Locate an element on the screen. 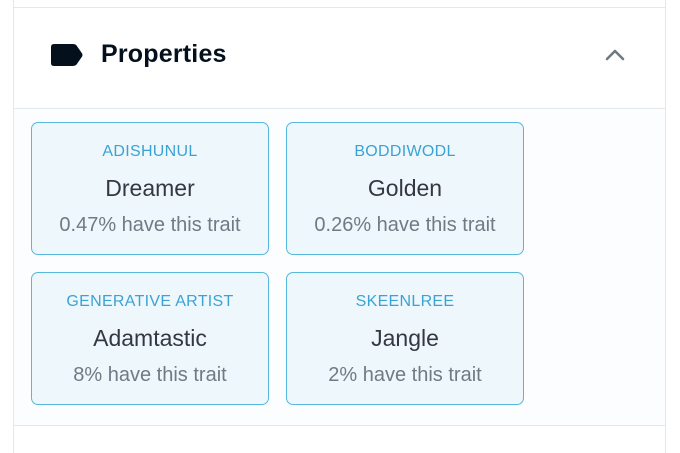 Image resolution: width=680 pixels, height=453 pixels. trait-type: ADISHUNUL is located at coordinates (150, 151).